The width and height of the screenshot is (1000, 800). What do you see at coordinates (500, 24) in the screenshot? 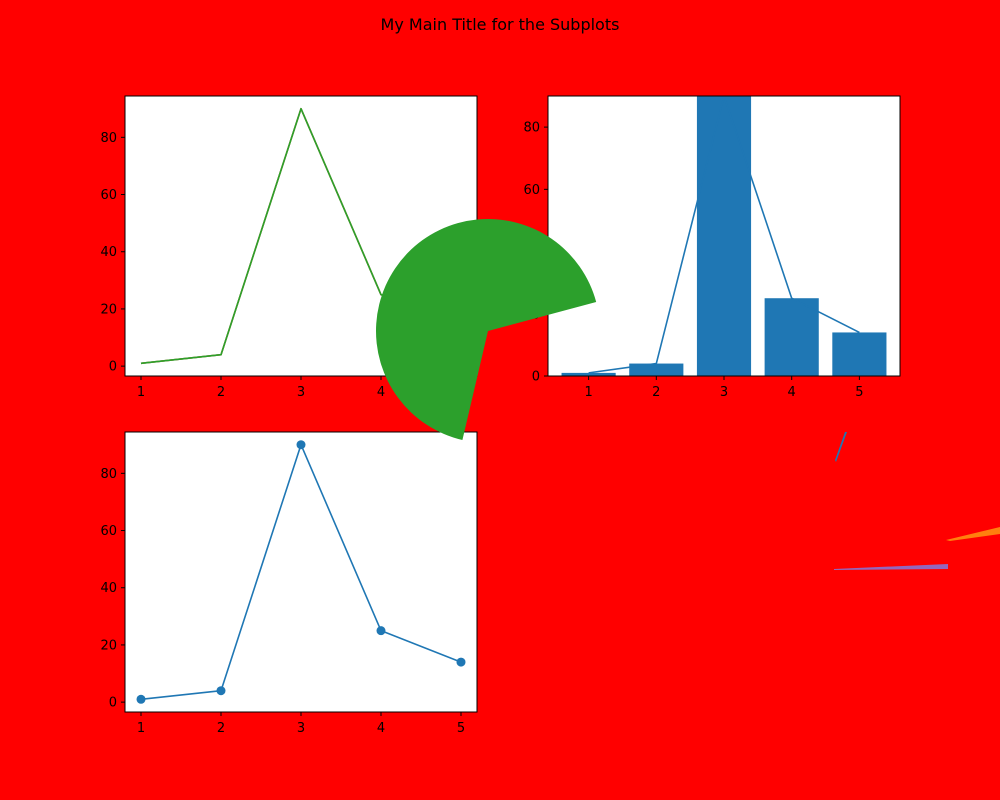
I see `figure-title: My Main Title for the Subplots` at bounding box center [500, 24].